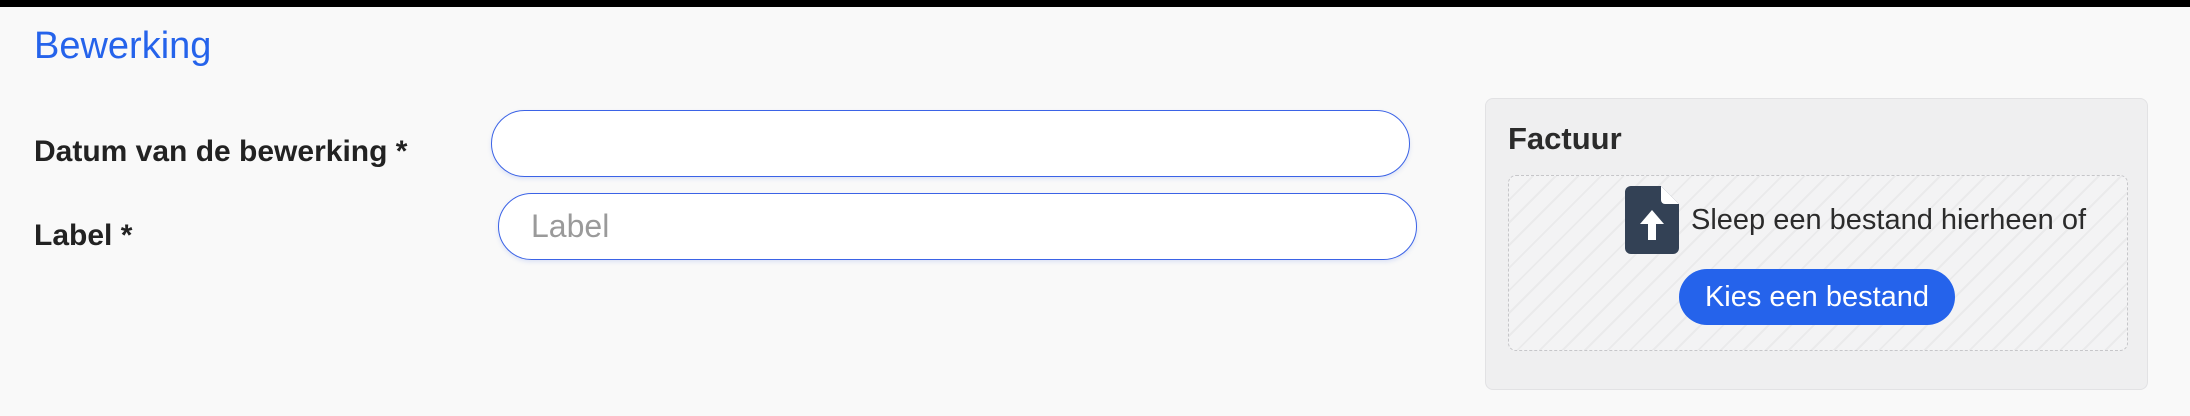  I want to click on date-field-label: Datum van de bewerking *, so click(221, 151).